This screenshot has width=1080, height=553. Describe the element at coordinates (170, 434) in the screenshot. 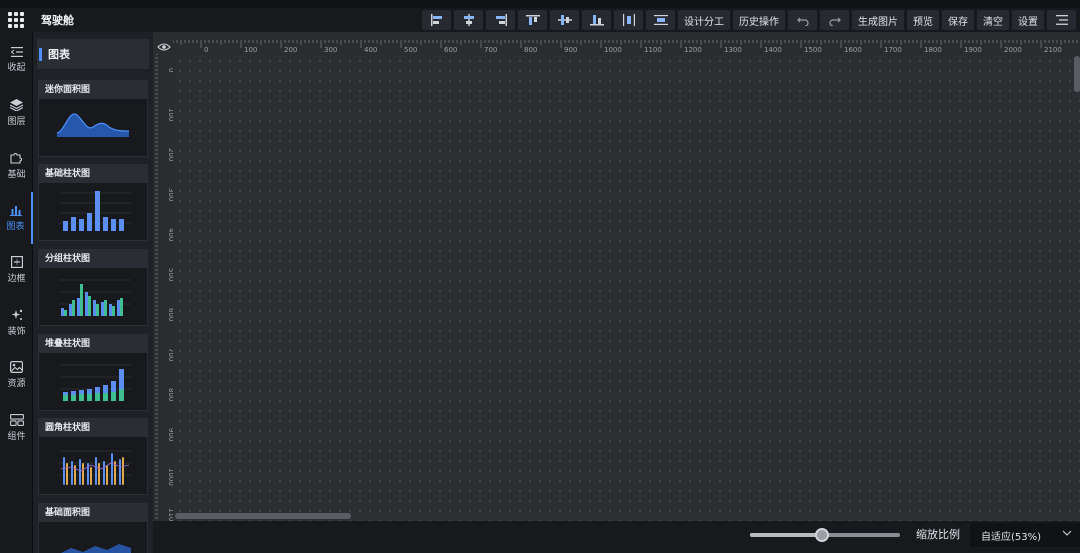

I see `ruler-label: 900` at that location.